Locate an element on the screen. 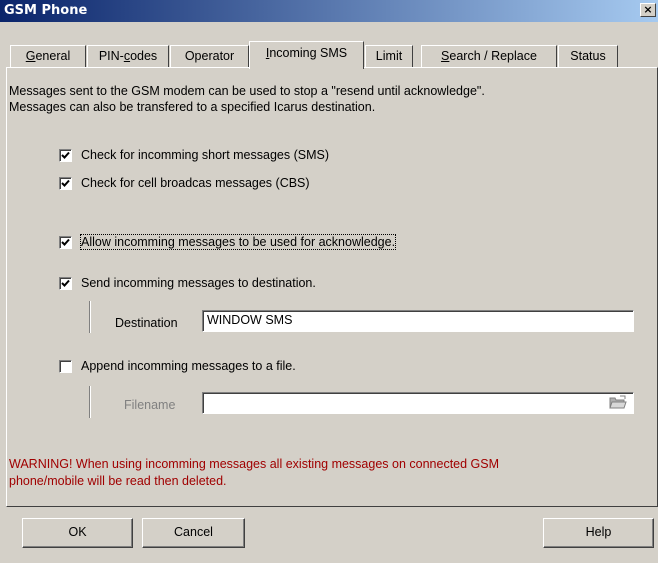 The height and width of the screenshot is (563, 658). allow-ack-checkbox is located at coordinates (65, 242).